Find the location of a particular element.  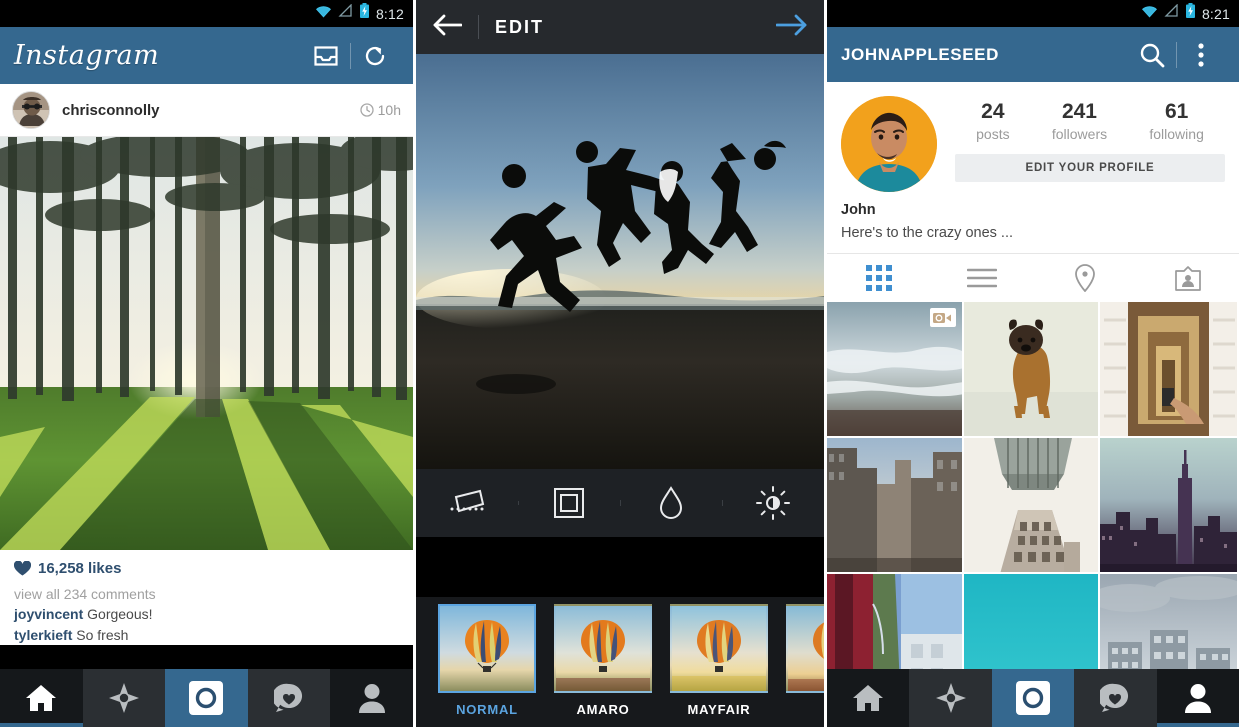

edit-title: EDIT is located at coordinates (520, 26).